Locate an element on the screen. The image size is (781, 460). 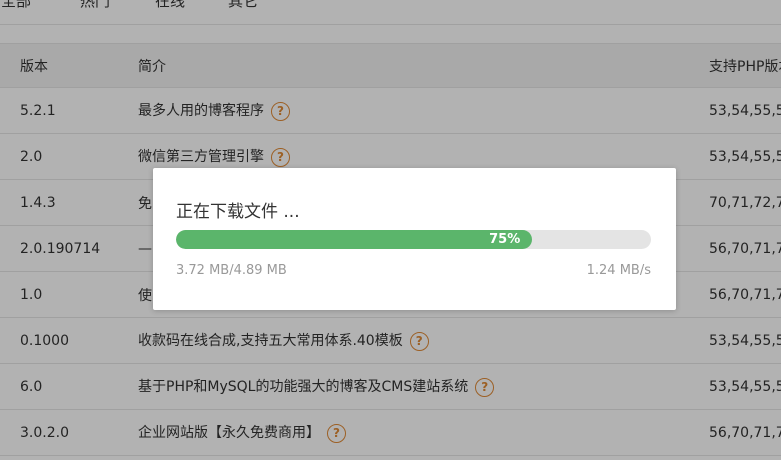
downloaded-size: 3.72 MB/4.89 MB is located at coordinates (231, 270).